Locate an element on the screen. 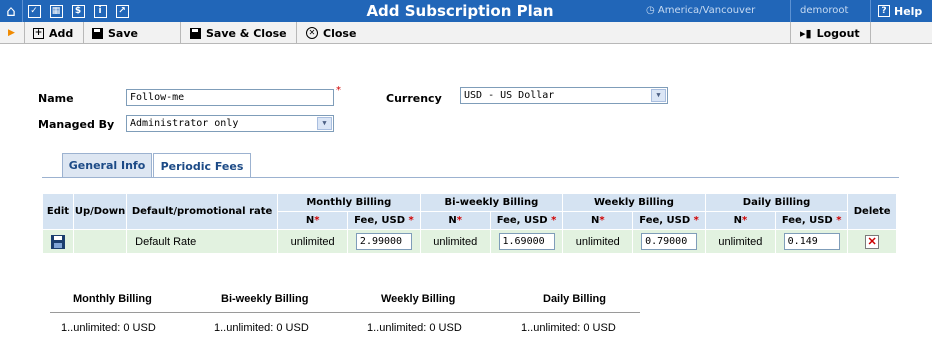  delete-cell: ✕ is located at coordinates (872, 241).